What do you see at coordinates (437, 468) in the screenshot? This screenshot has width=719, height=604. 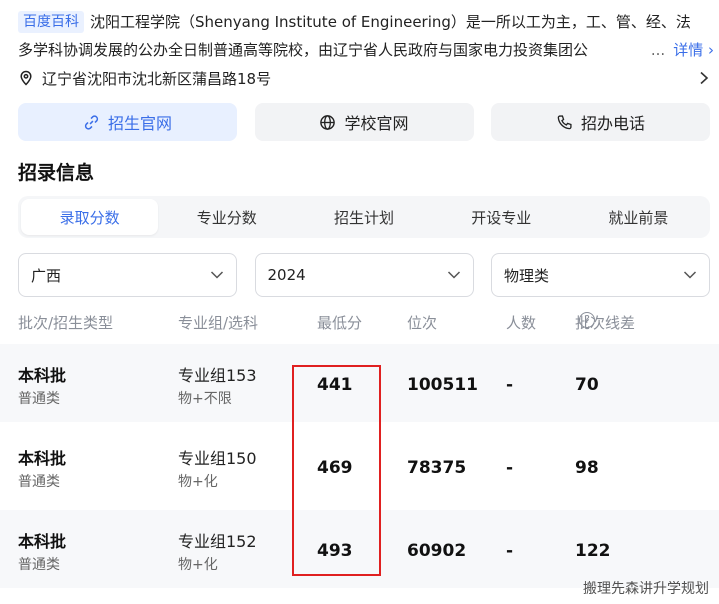 I see `row-rank: 78375` at bounding box center [437, 468].